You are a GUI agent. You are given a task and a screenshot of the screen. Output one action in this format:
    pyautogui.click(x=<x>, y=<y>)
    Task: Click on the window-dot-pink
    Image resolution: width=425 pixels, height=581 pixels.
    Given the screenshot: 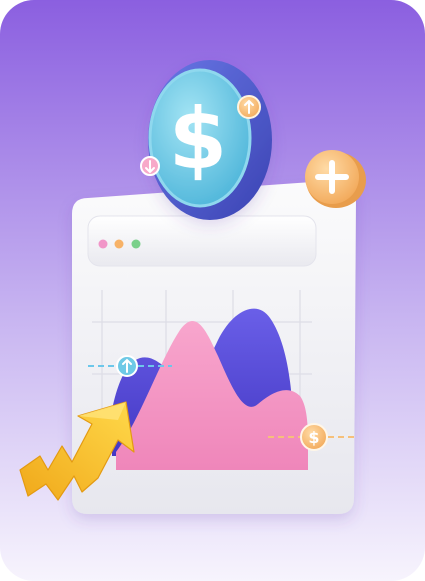 What is the action you would take?
    pyautogui.click(x=103, y=244)
    